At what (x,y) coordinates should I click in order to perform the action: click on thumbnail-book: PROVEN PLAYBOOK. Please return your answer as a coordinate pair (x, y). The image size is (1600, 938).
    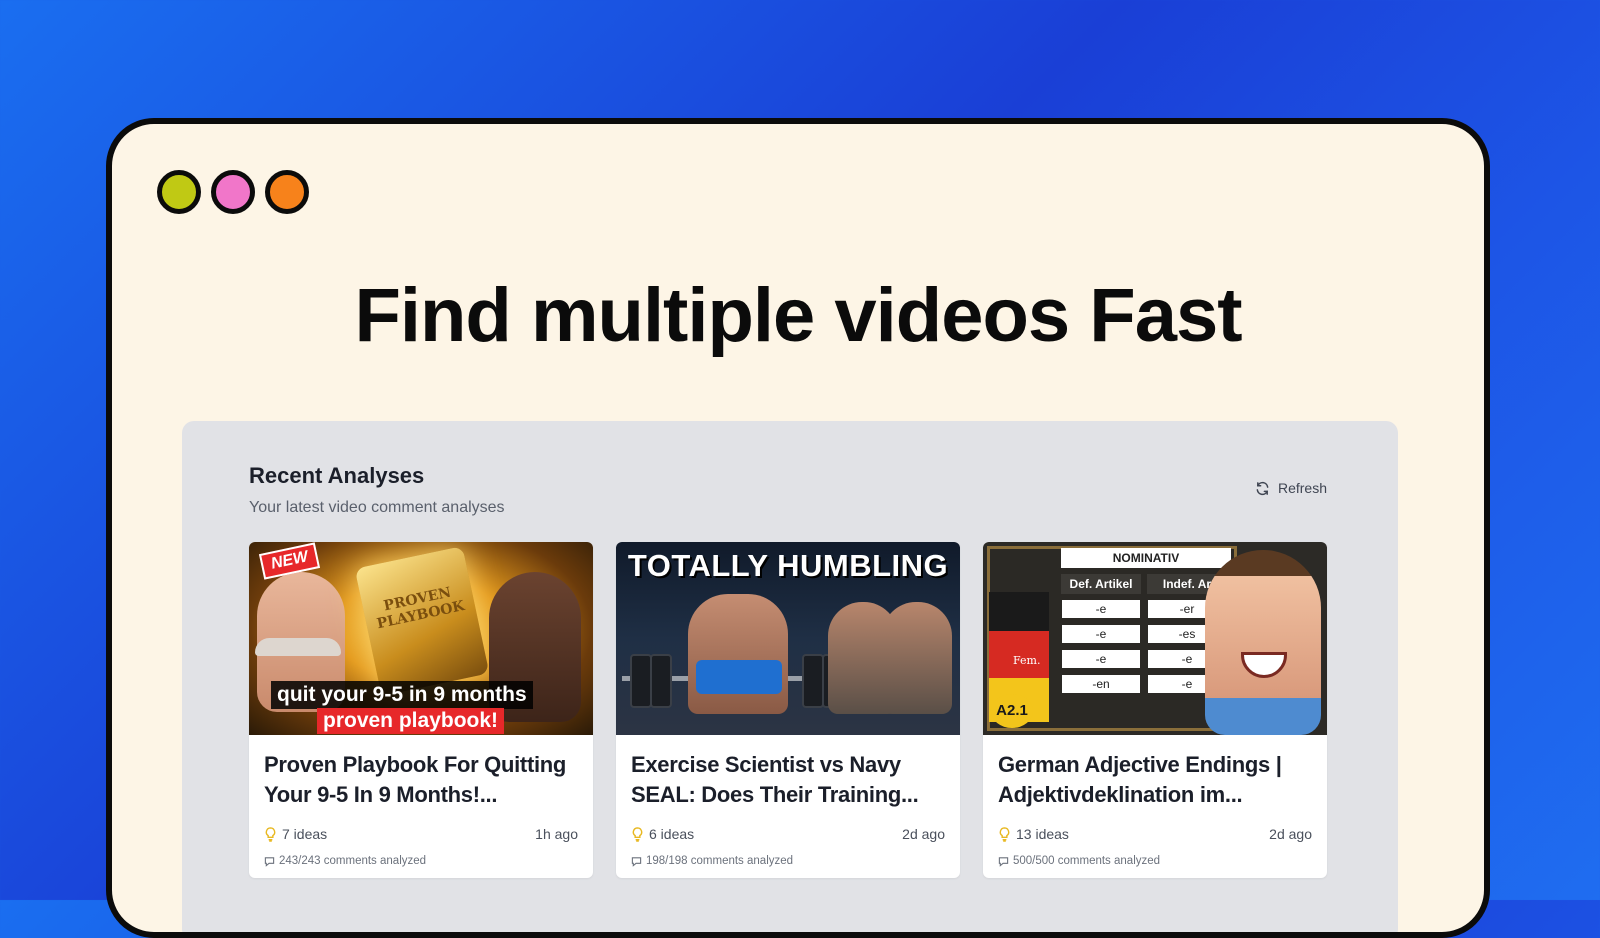
    Looking at the image, I should click on (422, 621).